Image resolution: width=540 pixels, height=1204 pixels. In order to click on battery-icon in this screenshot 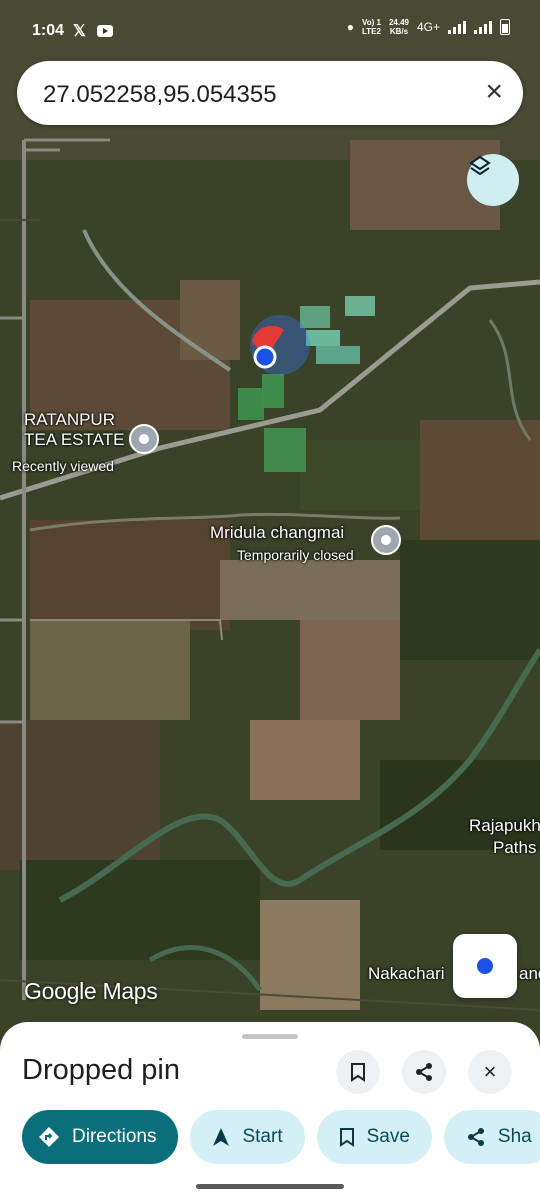, I will do `click(505, 27)`.